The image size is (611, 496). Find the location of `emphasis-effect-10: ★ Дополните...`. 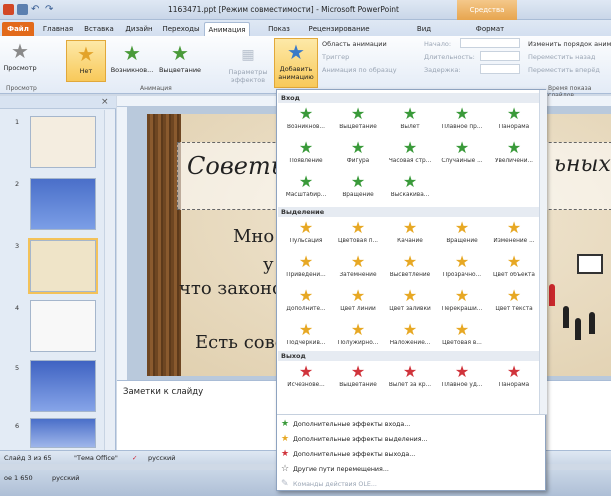

emphasis-effect-10: ★ Дополните... is located at coordinates (306, 303).